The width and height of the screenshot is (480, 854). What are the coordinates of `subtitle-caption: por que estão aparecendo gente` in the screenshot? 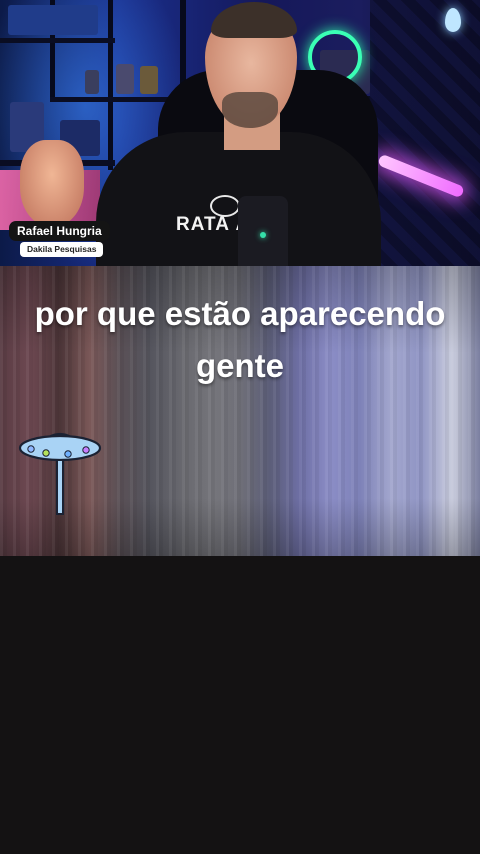 It's located at (240, 340).